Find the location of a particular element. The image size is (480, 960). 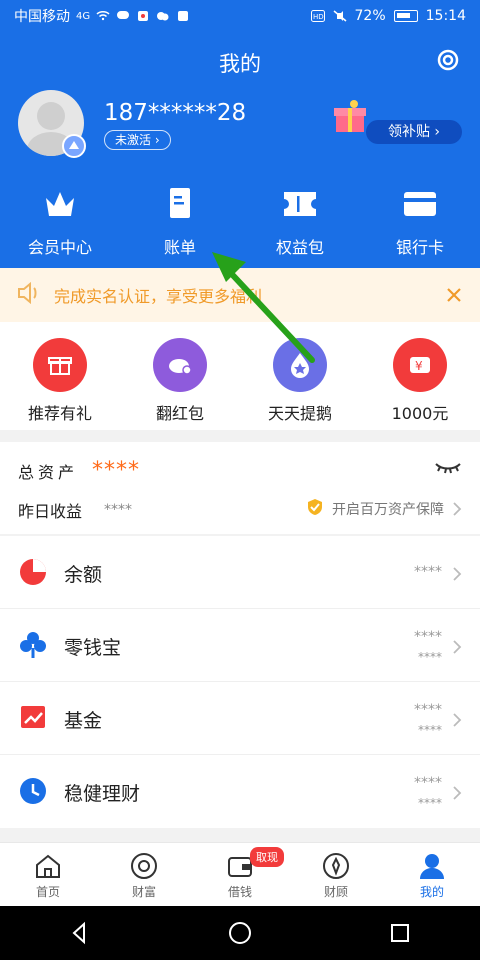

quick-action-rights-pack: 权益包 is located at coordinates (300, 221).